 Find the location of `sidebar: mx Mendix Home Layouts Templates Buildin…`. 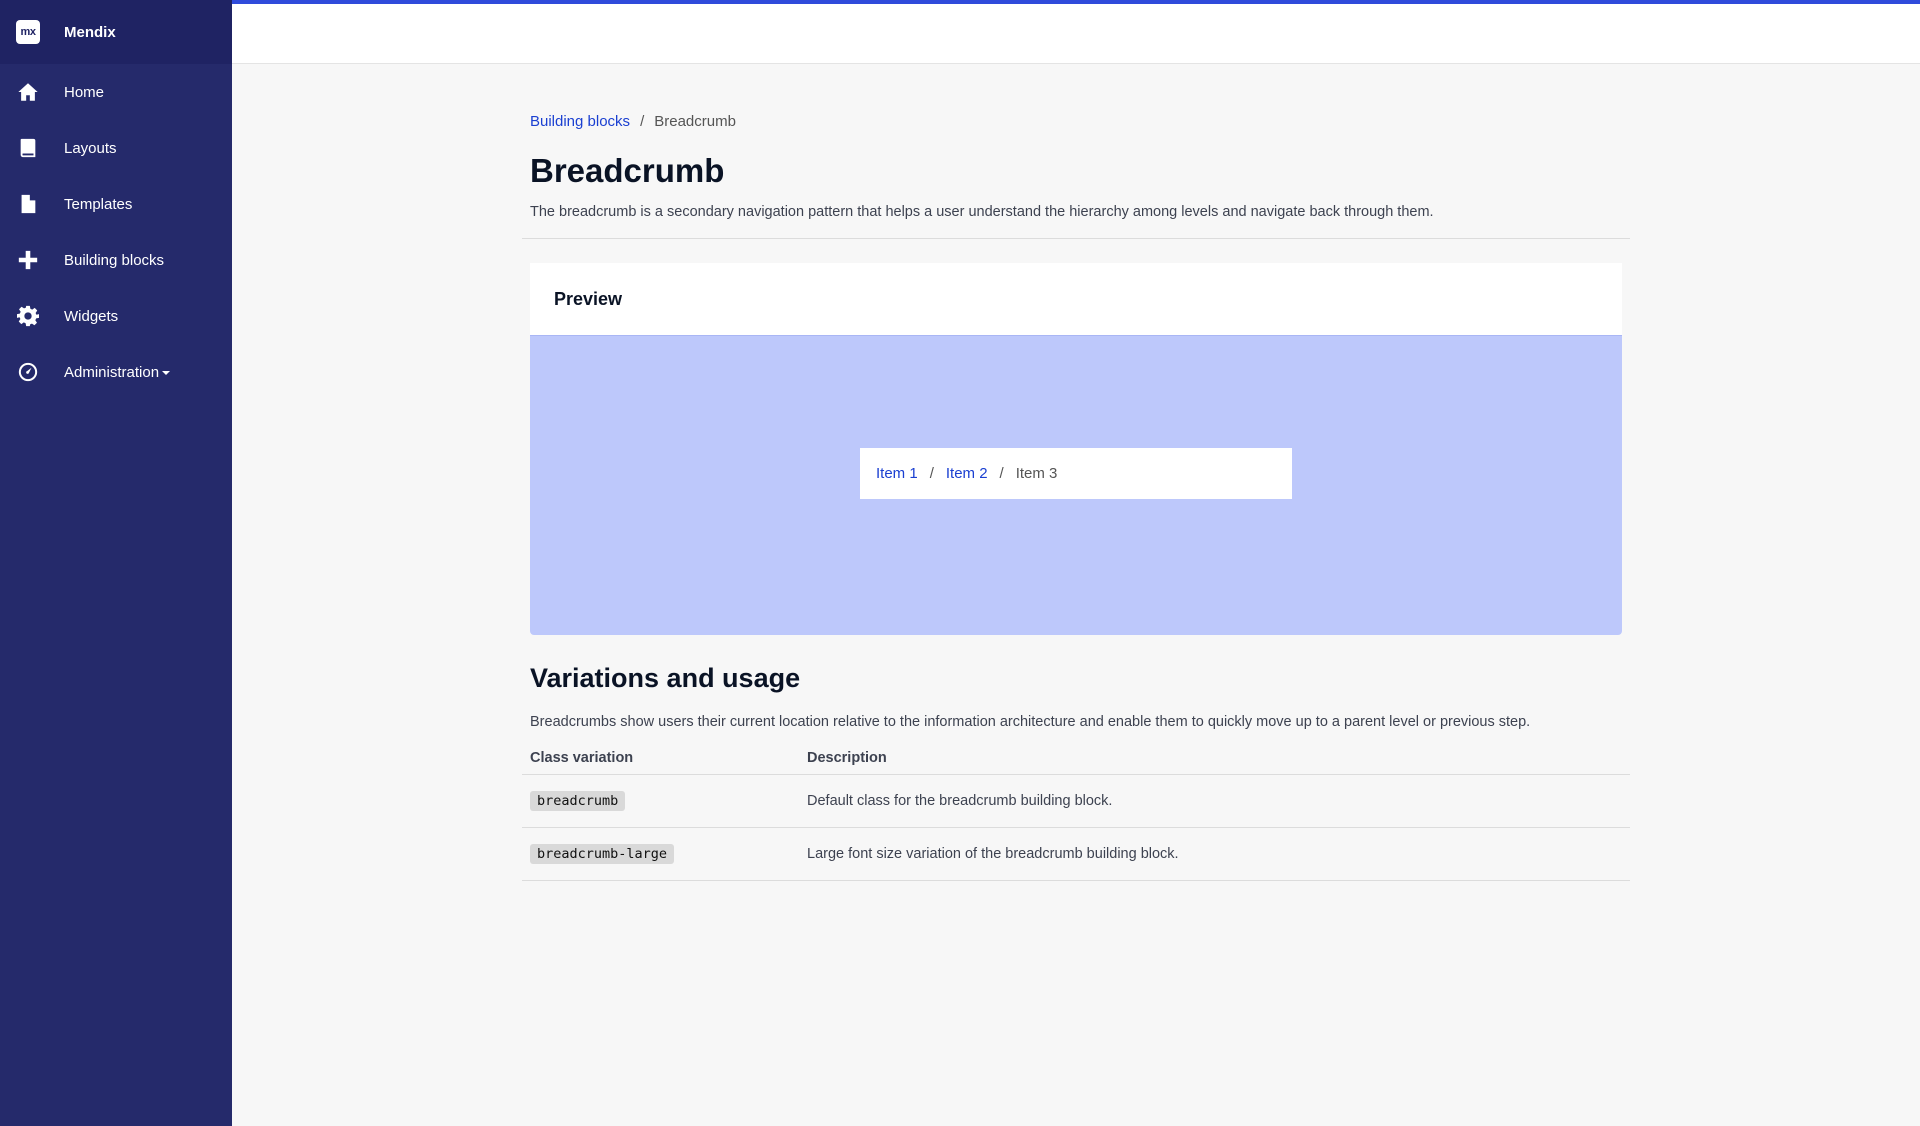

sidebar: mx Mendix Home Layouts Templates Buildin… is located at coordinates (116, 563).